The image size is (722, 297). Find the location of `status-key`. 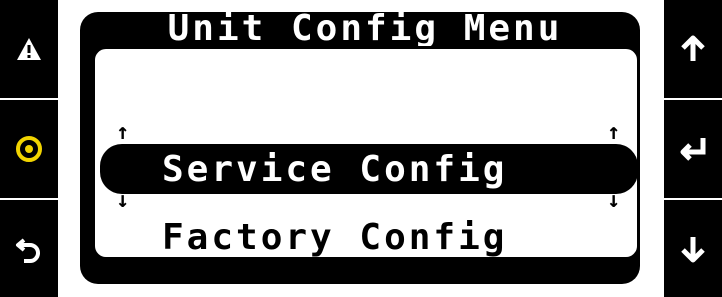

status-key is located at coordinates (29, 149).